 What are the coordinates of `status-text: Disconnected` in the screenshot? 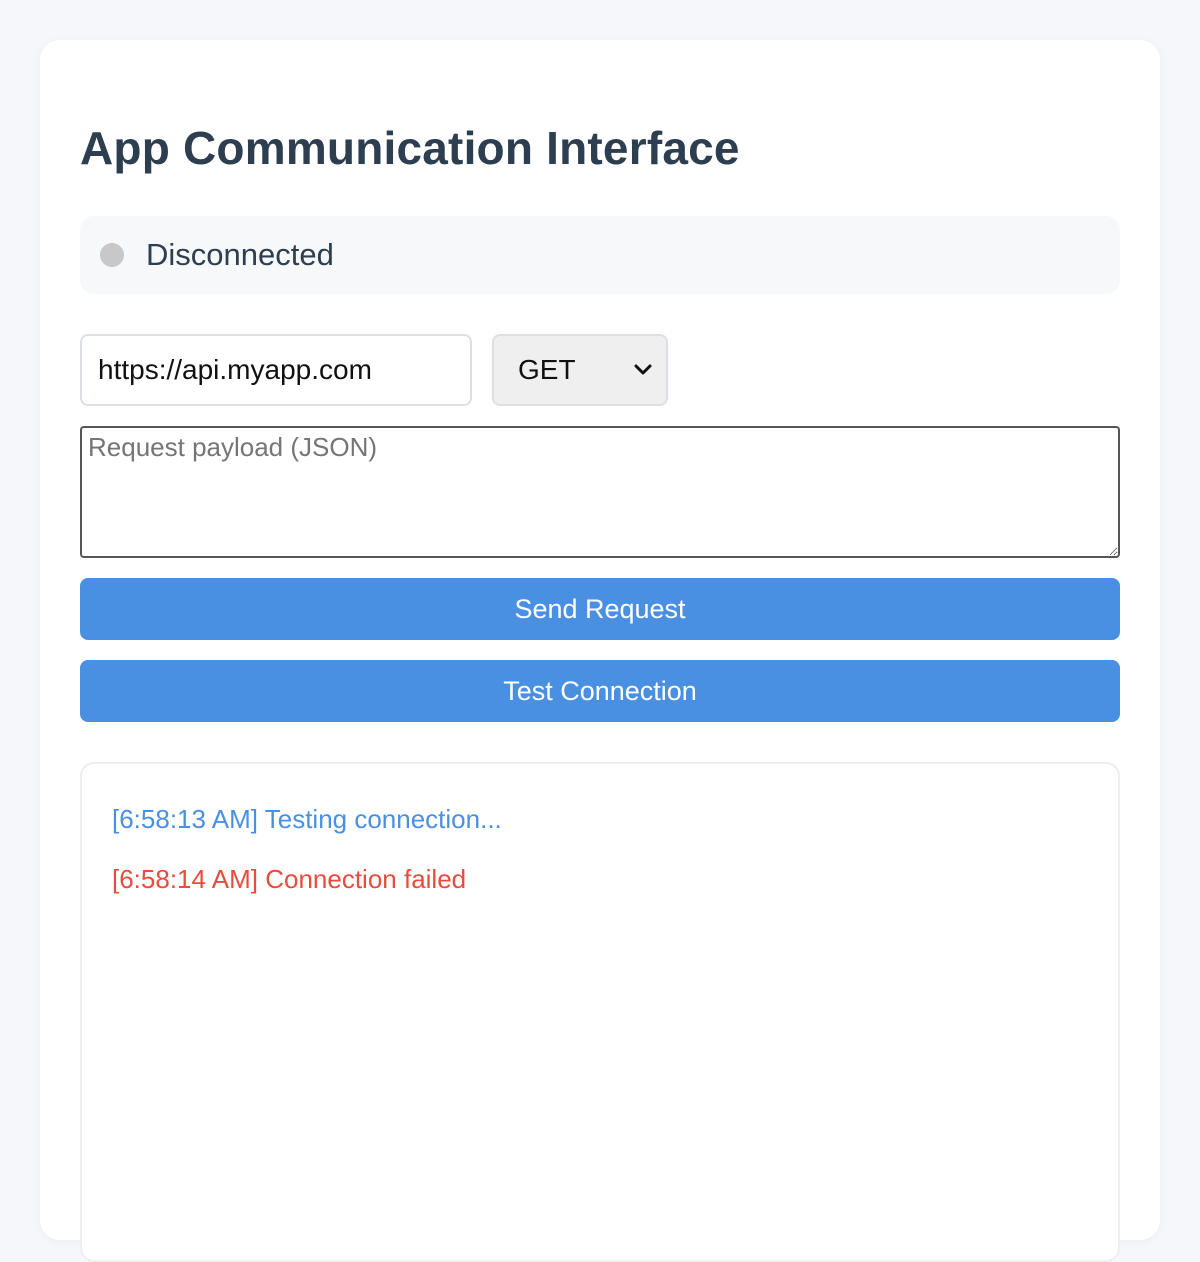 It's located at (240, 254).